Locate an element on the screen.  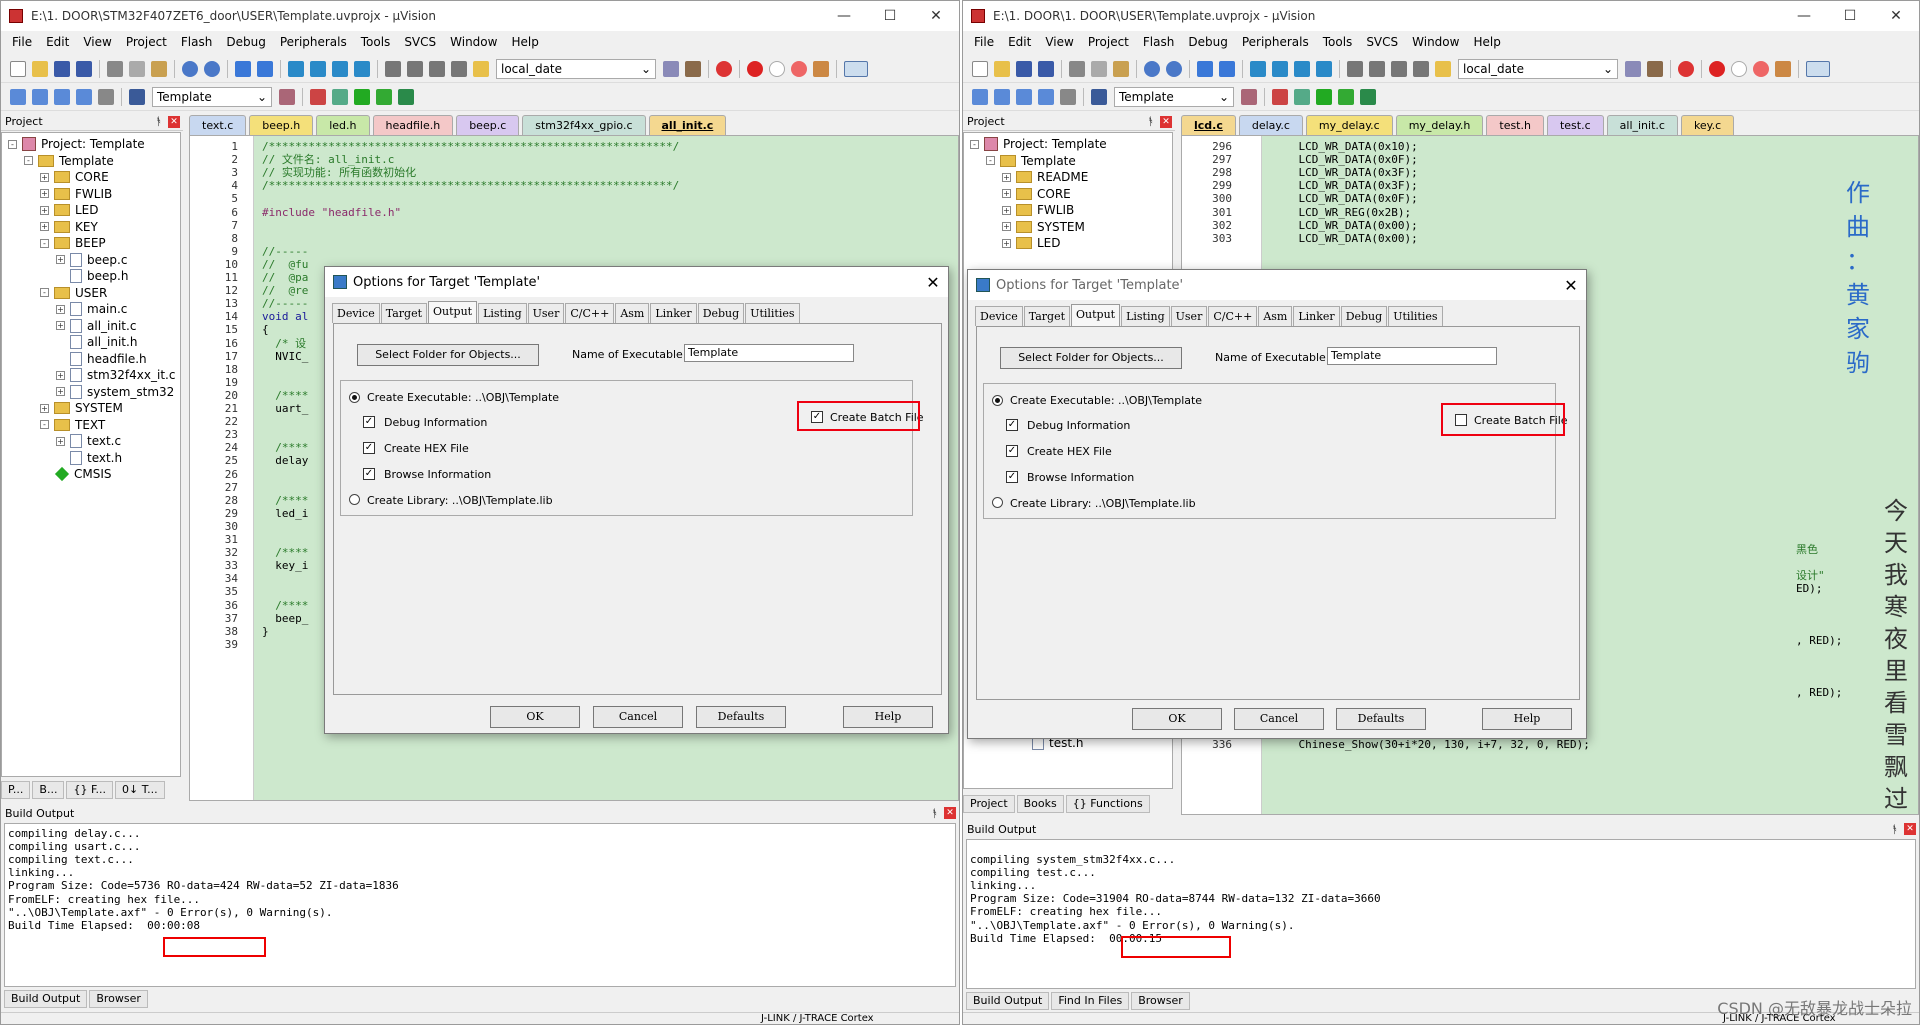
target-combo: Template ⌄ is located at coordinates (212, 96).